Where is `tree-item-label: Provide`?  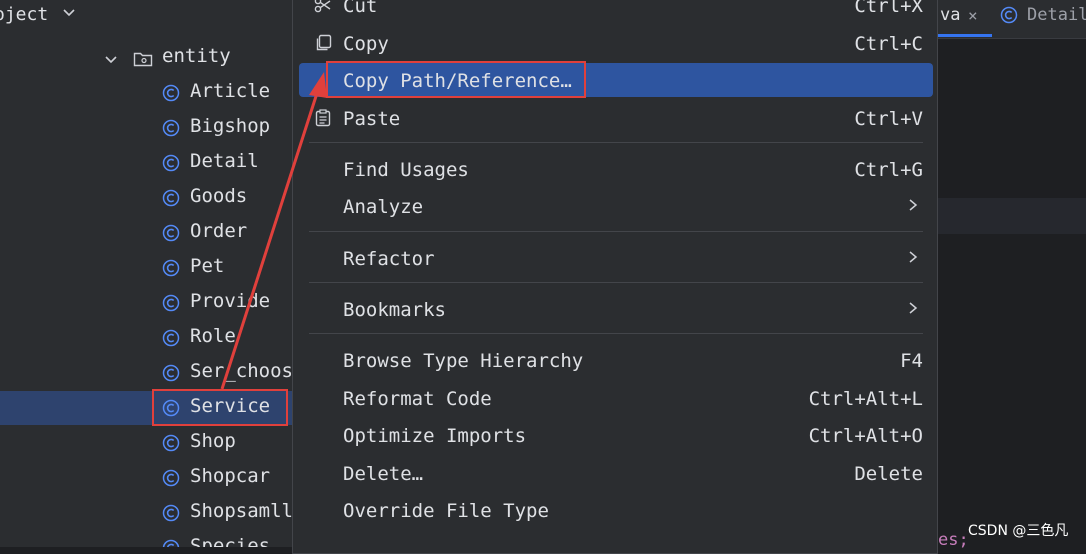
tree-item-label: Provide is located at coordinates (230, 301).